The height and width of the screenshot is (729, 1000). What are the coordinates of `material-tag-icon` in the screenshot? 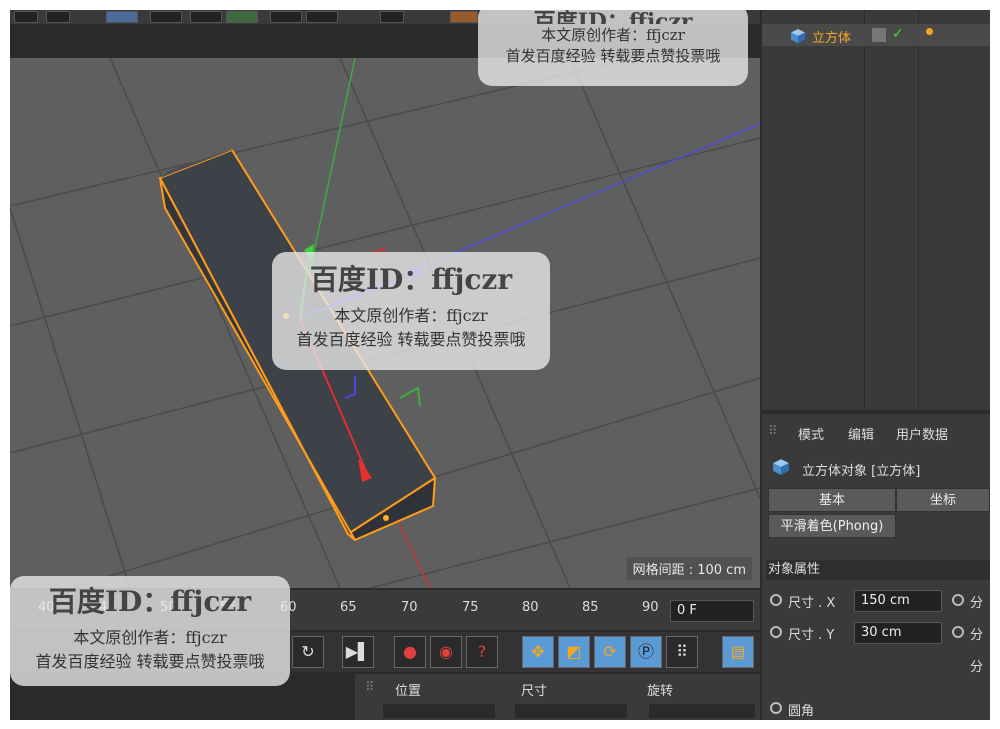 It's located at (929, 31).